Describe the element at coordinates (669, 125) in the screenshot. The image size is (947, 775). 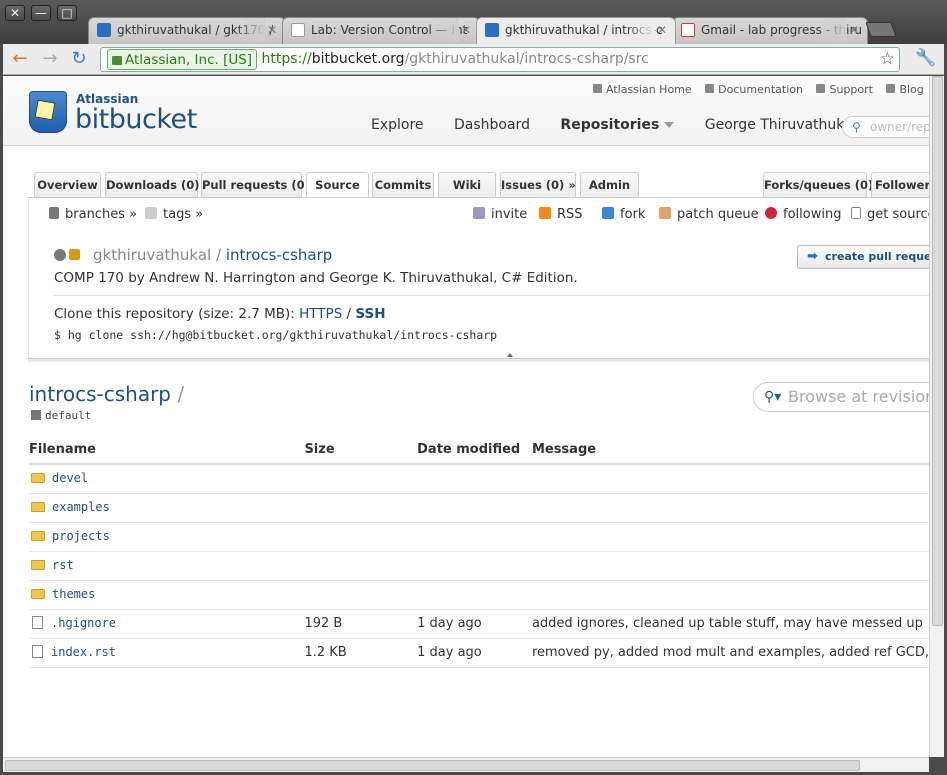
I see `chevron-down-icon` at that location.